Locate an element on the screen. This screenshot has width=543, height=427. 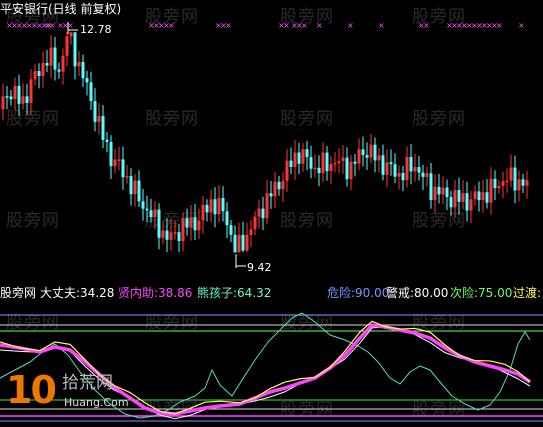
indicator-item-xionghaizi: 熊孩子:64.32 is located at coordinates (234, 293).